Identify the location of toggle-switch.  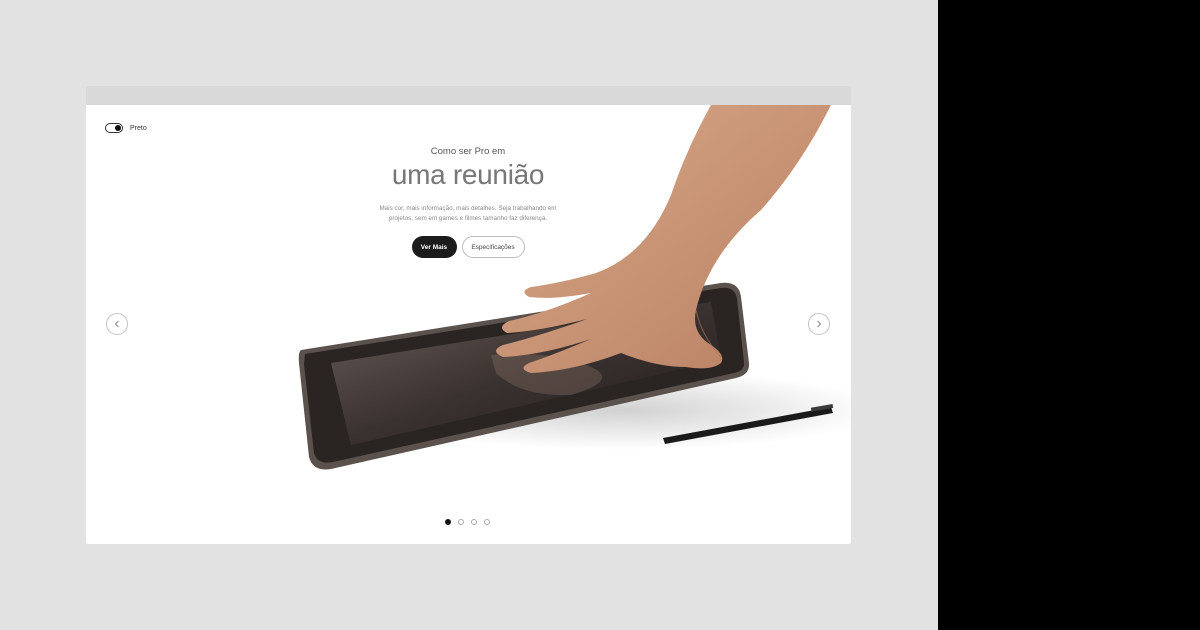
(114, 128).